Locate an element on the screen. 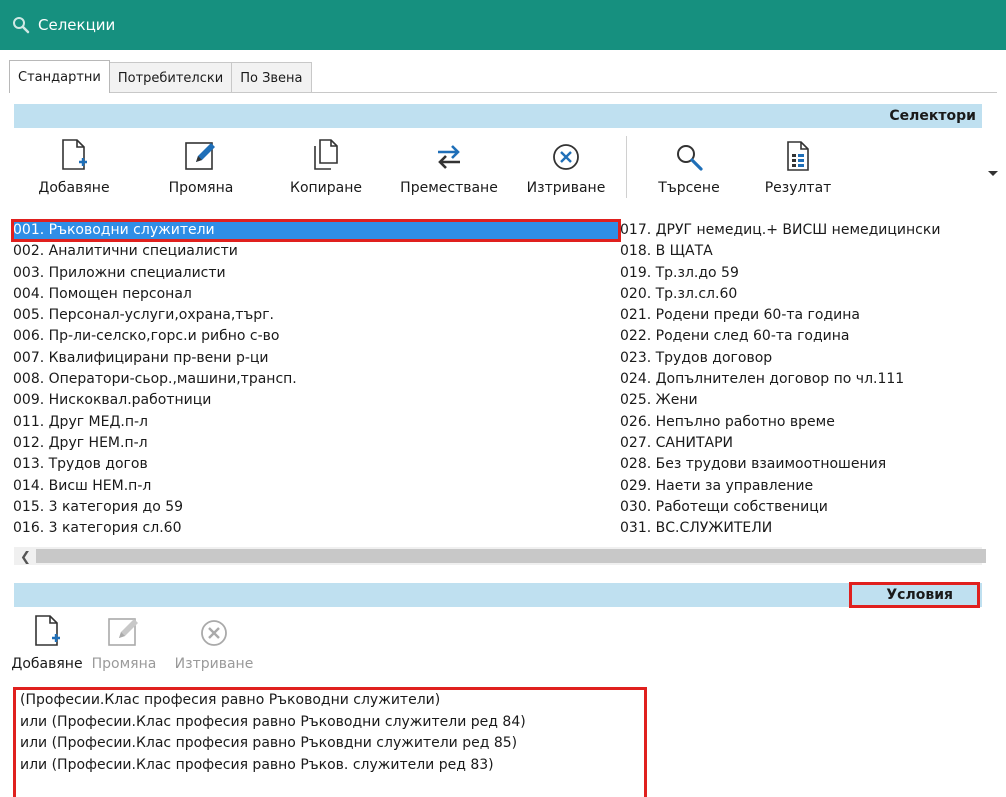  conditions-header: Условия is located at coordinates (498, 595).